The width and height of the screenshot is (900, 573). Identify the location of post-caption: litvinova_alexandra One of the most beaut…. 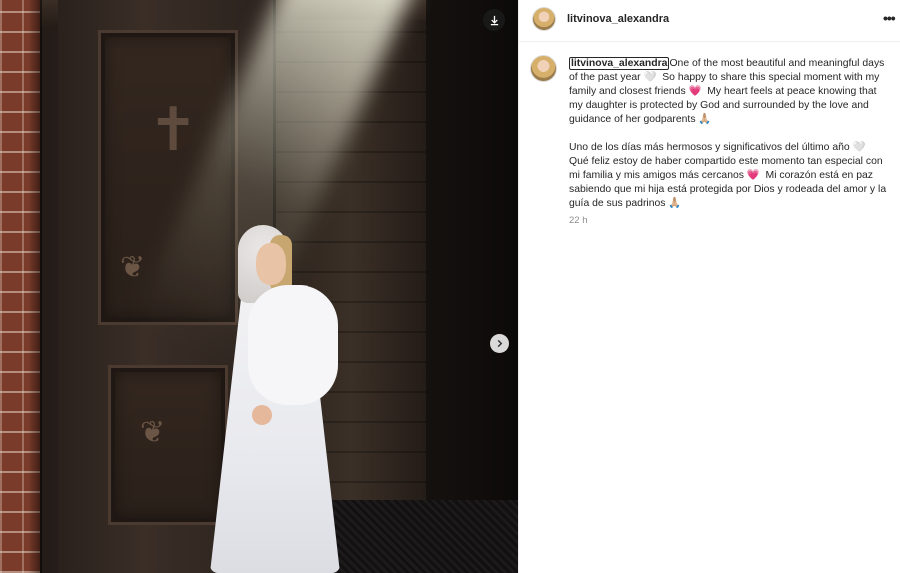
(728, 134).